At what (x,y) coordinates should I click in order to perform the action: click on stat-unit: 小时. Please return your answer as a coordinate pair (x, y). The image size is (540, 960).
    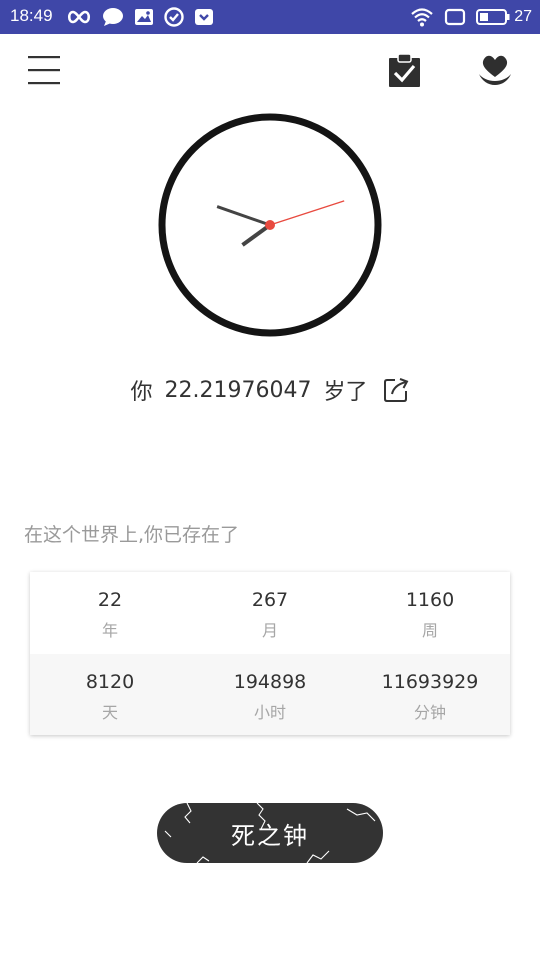
    Looking at the image, I should click on (269, 712).